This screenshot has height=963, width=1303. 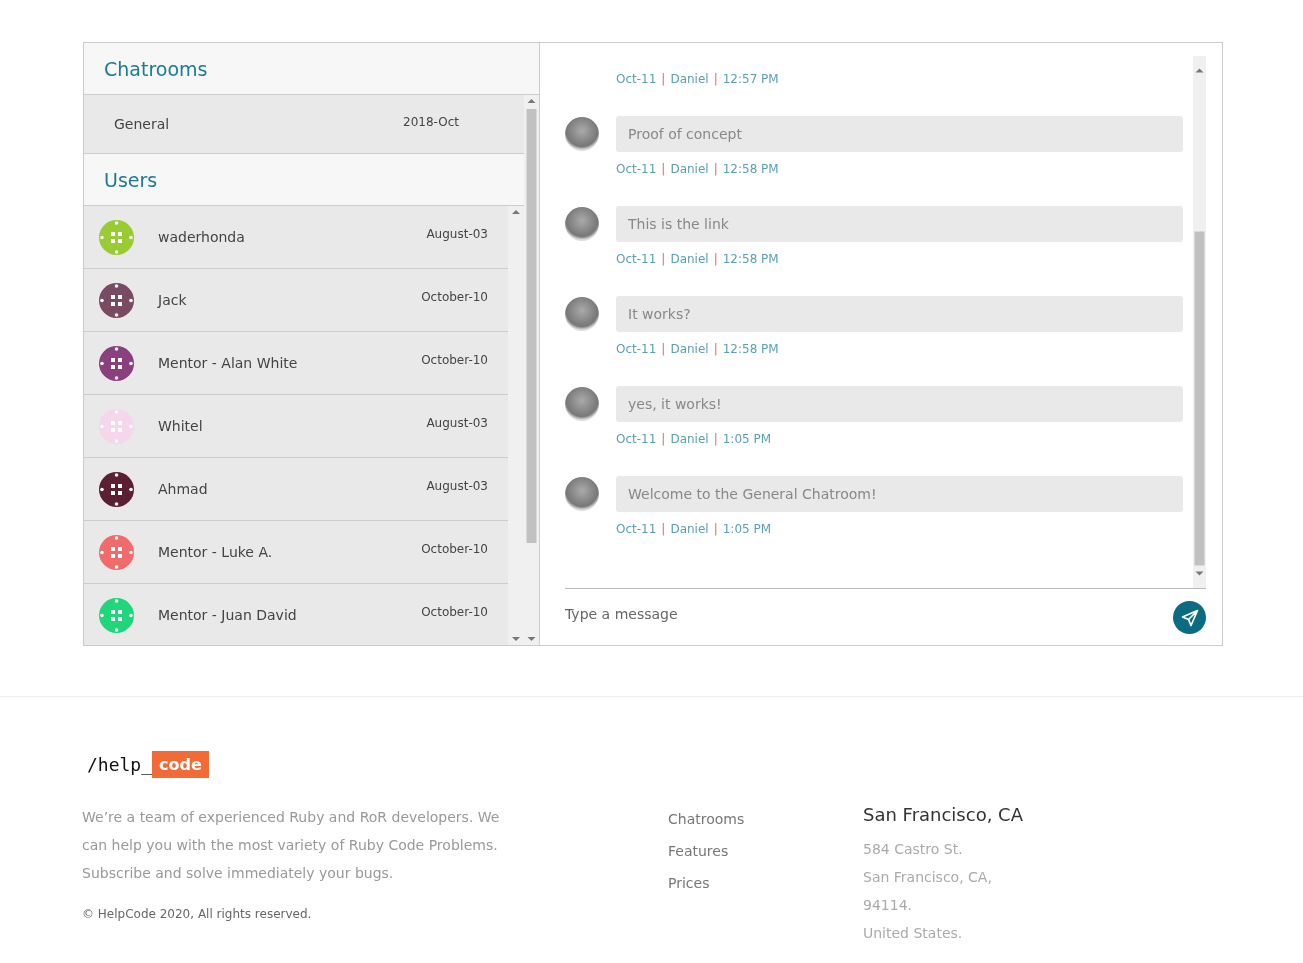 I want to click on address-line: United States., so click(x=913, y=933).